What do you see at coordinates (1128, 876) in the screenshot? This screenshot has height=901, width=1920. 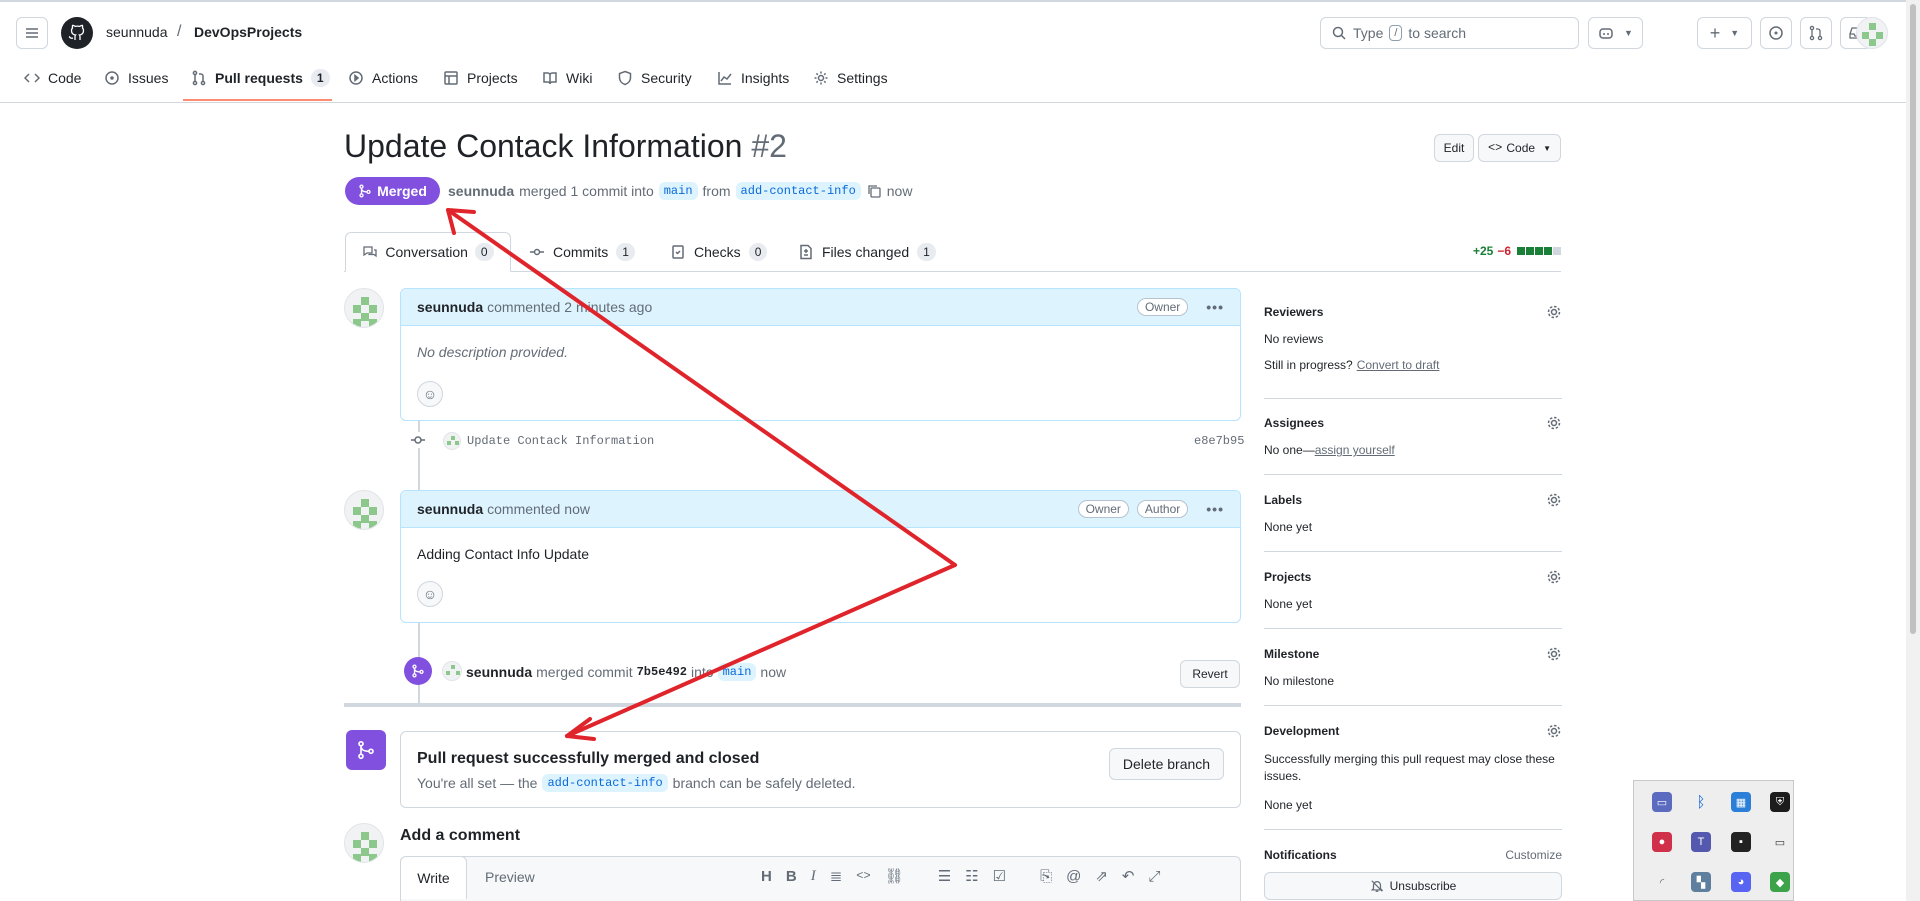 I see `reply-icon: ↶` at bounding box center [1128, 876].